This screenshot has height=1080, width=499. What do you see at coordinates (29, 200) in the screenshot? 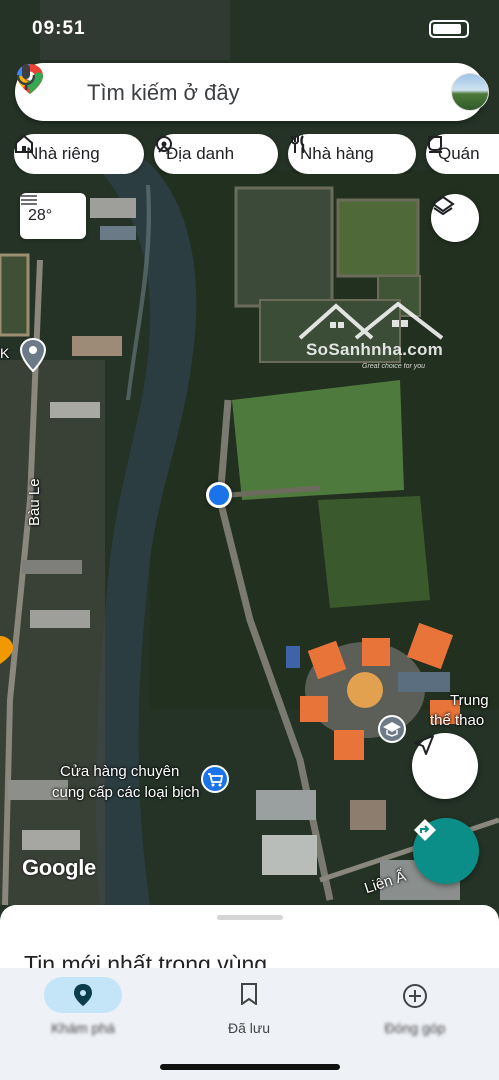
I see `haze-icon` at bounding box center [29, 200].